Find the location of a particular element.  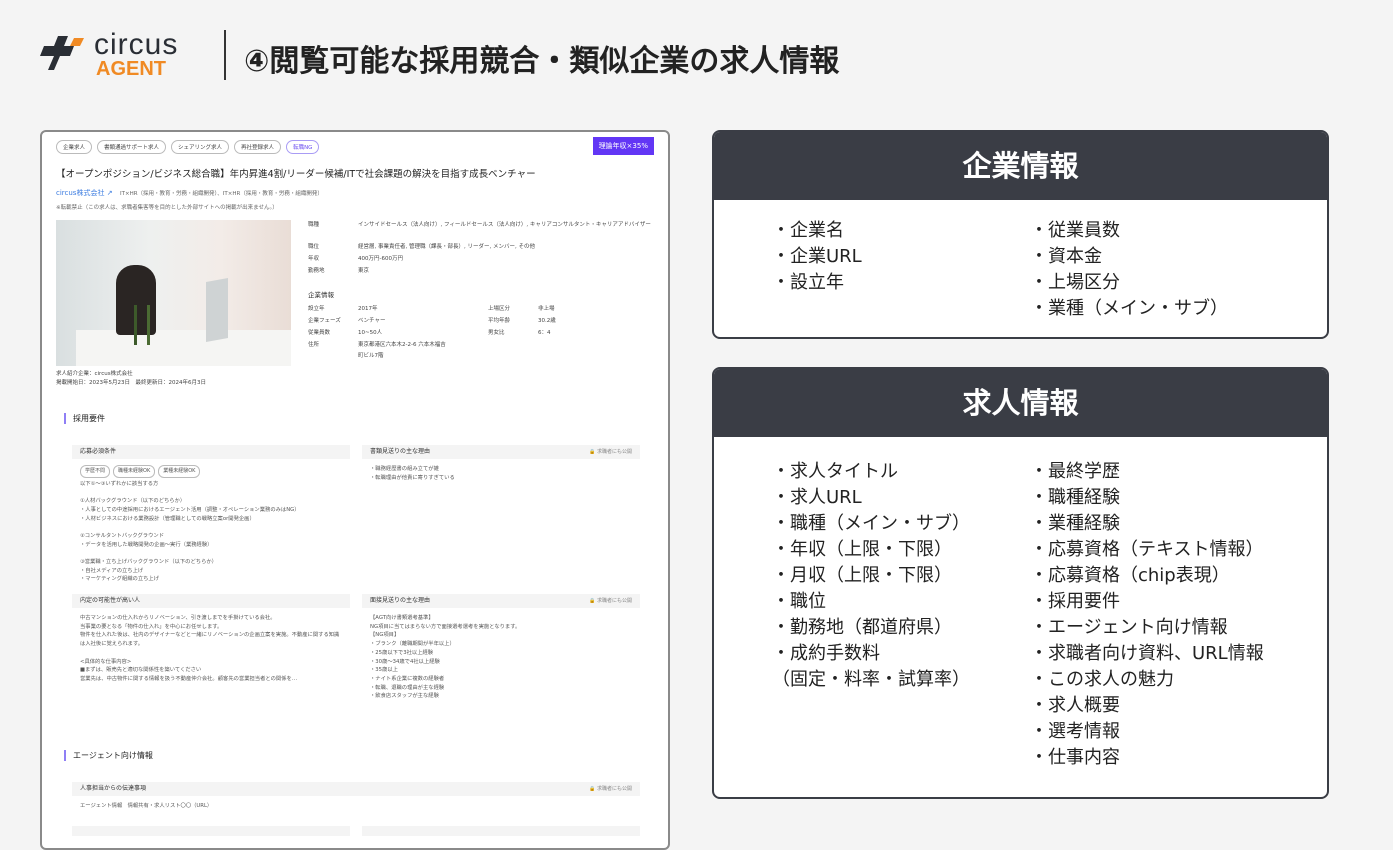

field-item: ・仕事内容 is located at coordinates (1075, 757).